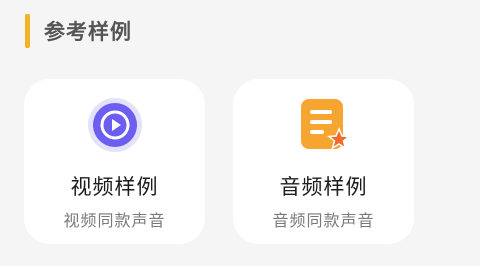  What do you see at coordinates (27, 31) in the screenshot?
I see `section-accent-bar` at bounding box center [27, 31].